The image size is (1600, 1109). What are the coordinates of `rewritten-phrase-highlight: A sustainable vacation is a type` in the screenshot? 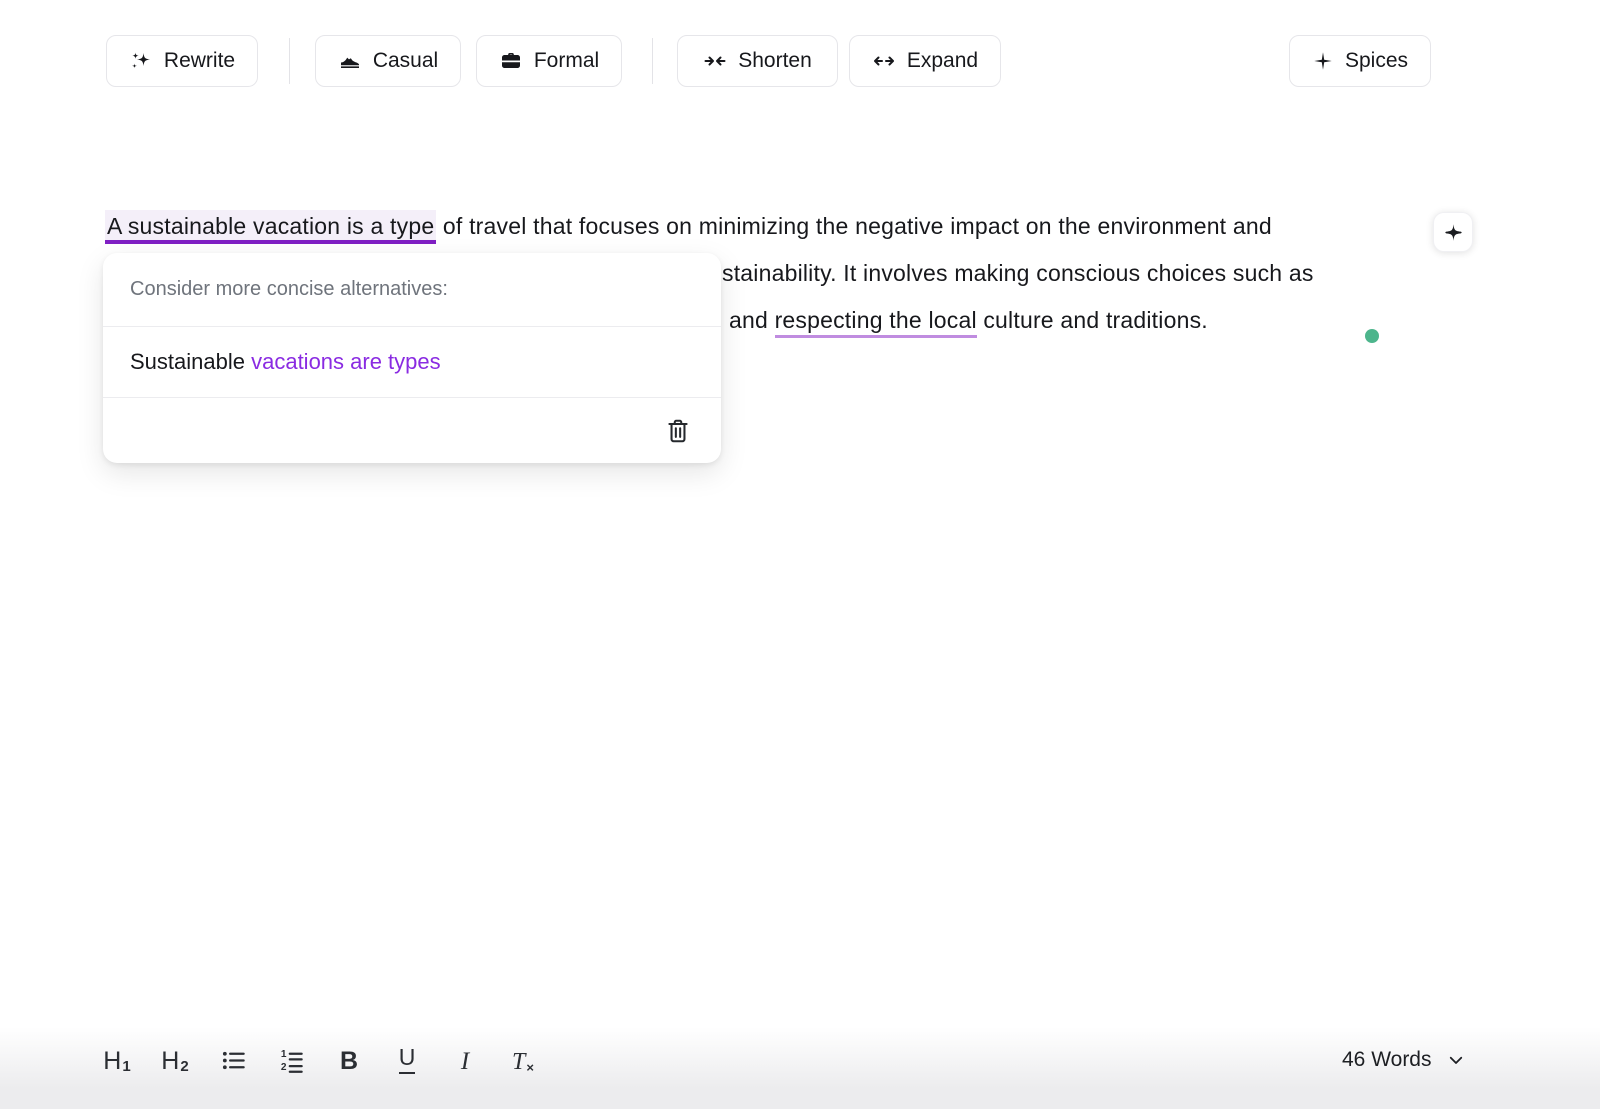 It's located at (271, 227).